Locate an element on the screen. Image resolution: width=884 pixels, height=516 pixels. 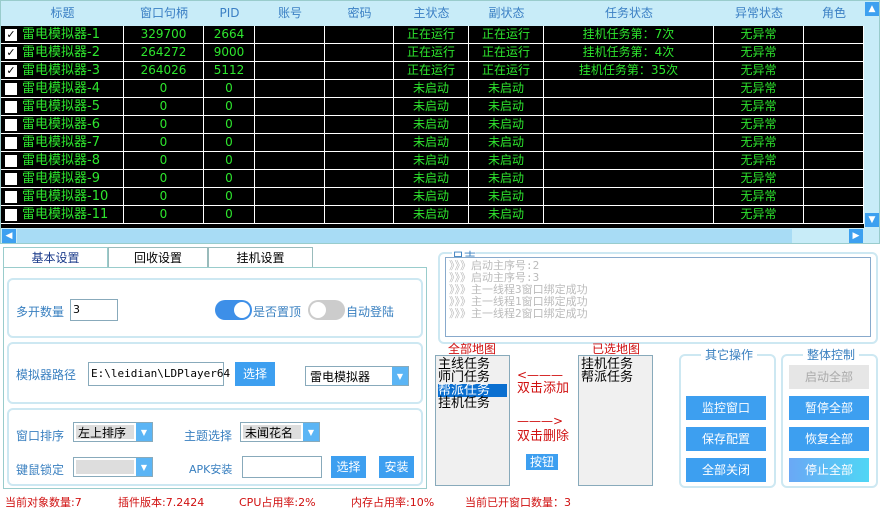
control-group: 整体控制 启动全部暂停全部恢复全部停止全部 is located at coordinates (829, 417).